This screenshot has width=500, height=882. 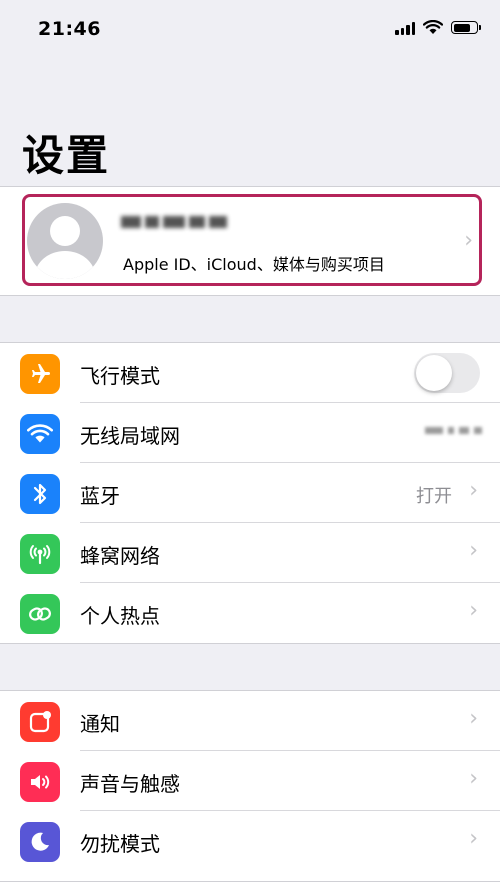 What do you see at coordinates (174, 222) in the screenshot?
I see `profile-name-redacted` at bounding box center [174, 222].